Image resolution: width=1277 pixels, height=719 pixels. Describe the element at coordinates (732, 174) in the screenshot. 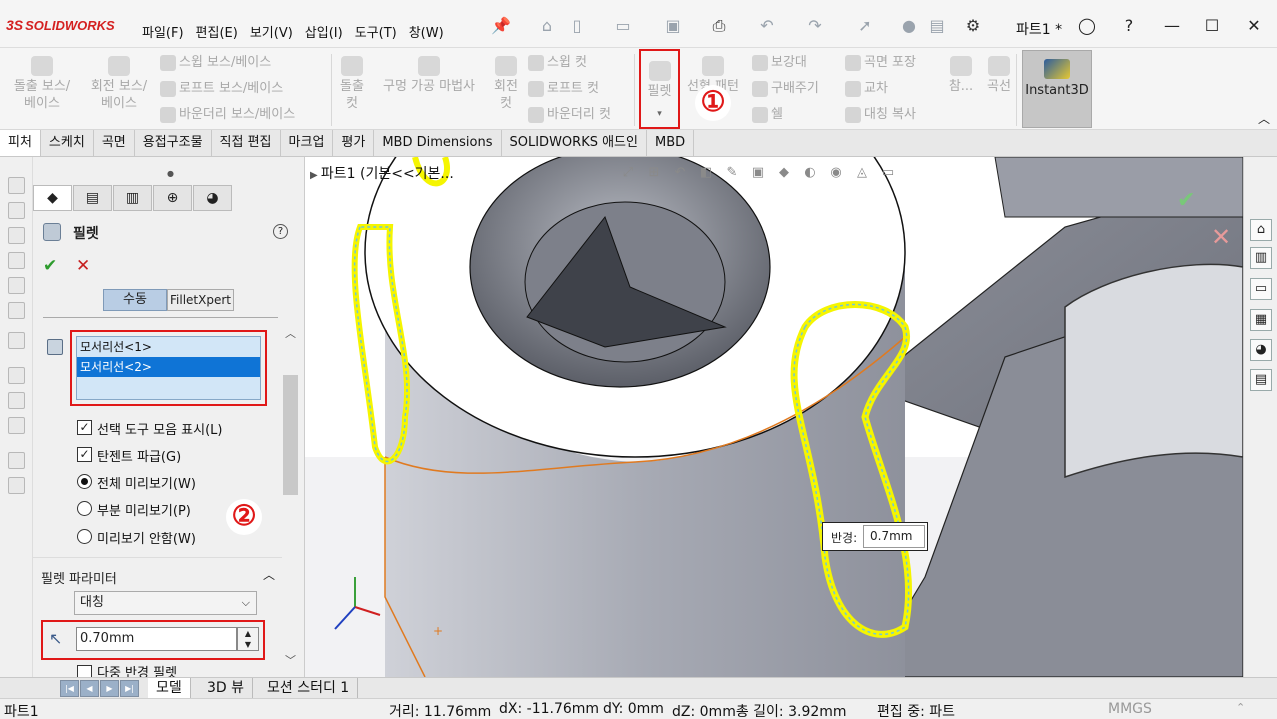

I see `dynamic-annotation-icon: ✎` at that location.